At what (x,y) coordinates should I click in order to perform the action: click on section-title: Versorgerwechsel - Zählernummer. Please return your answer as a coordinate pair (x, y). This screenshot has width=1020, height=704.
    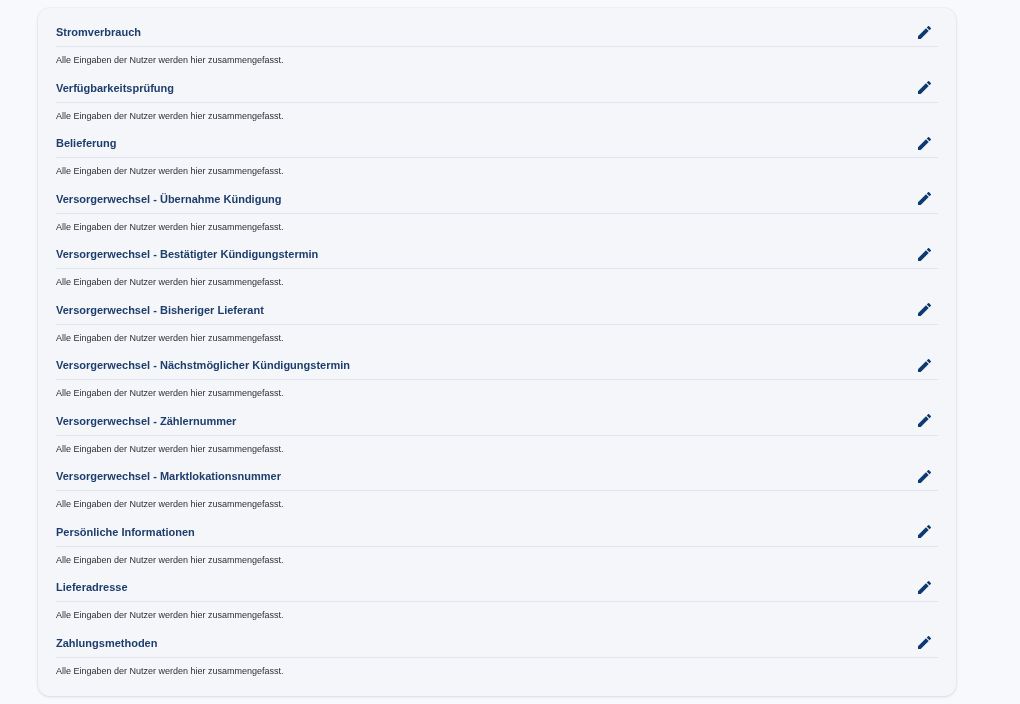
    Looking at the image, I should click on (146, 420).